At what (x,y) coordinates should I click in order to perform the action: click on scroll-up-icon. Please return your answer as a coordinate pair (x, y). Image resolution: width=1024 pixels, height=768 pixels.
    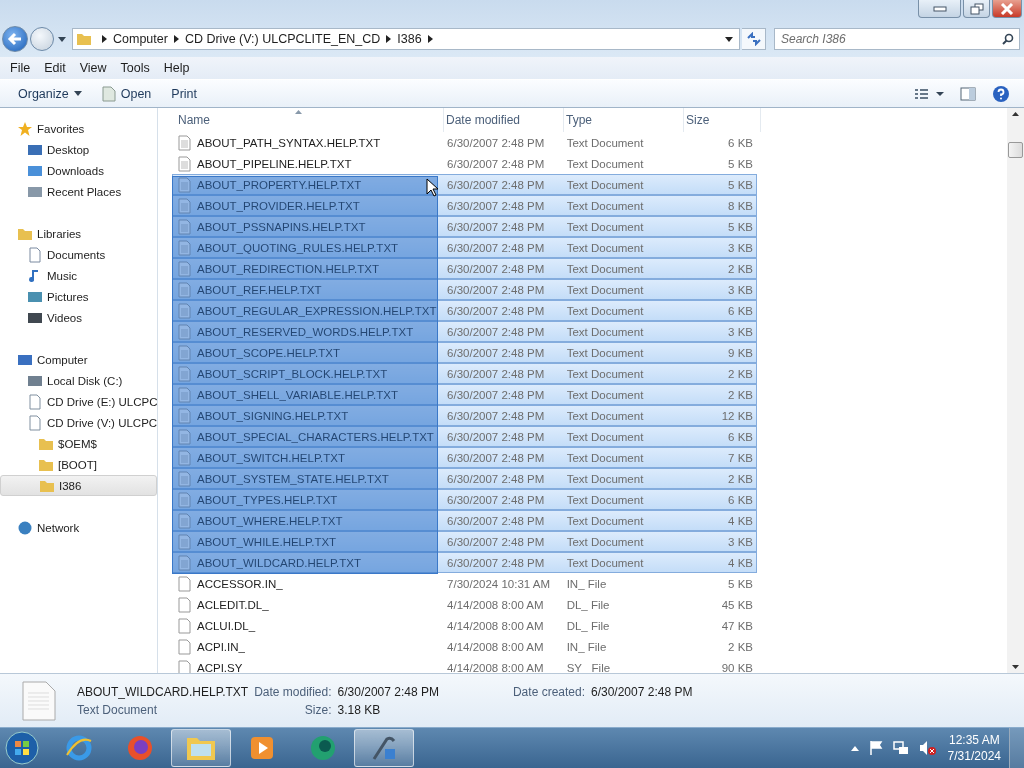
    Looking at the image, I should click on (1015, 114).